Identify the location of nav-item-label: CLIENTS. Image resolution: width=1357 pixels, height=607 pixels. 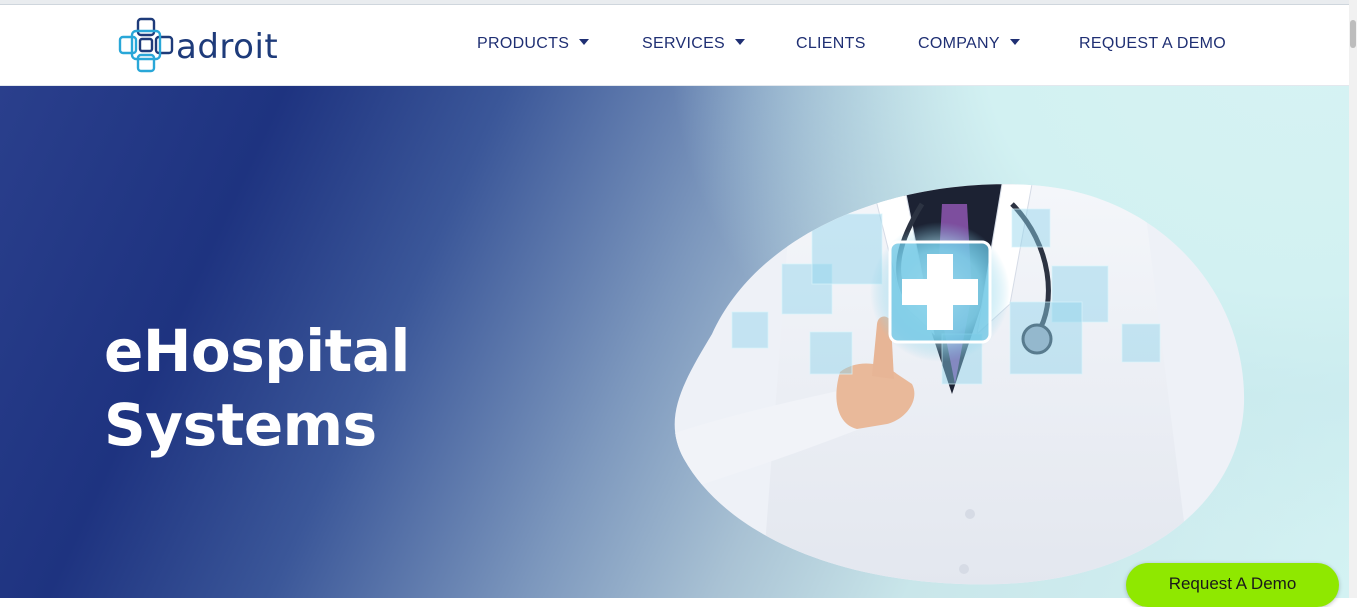
(831, 43).